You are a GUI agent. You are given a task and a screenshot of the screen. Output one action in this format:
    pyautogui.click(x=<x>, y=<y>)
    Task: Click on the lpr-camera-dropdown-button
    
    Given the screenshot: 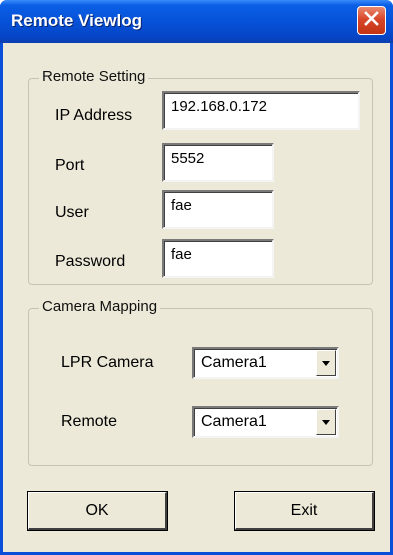 What is the action you would take?
    pyautogui.click(x=326, y=363)
    